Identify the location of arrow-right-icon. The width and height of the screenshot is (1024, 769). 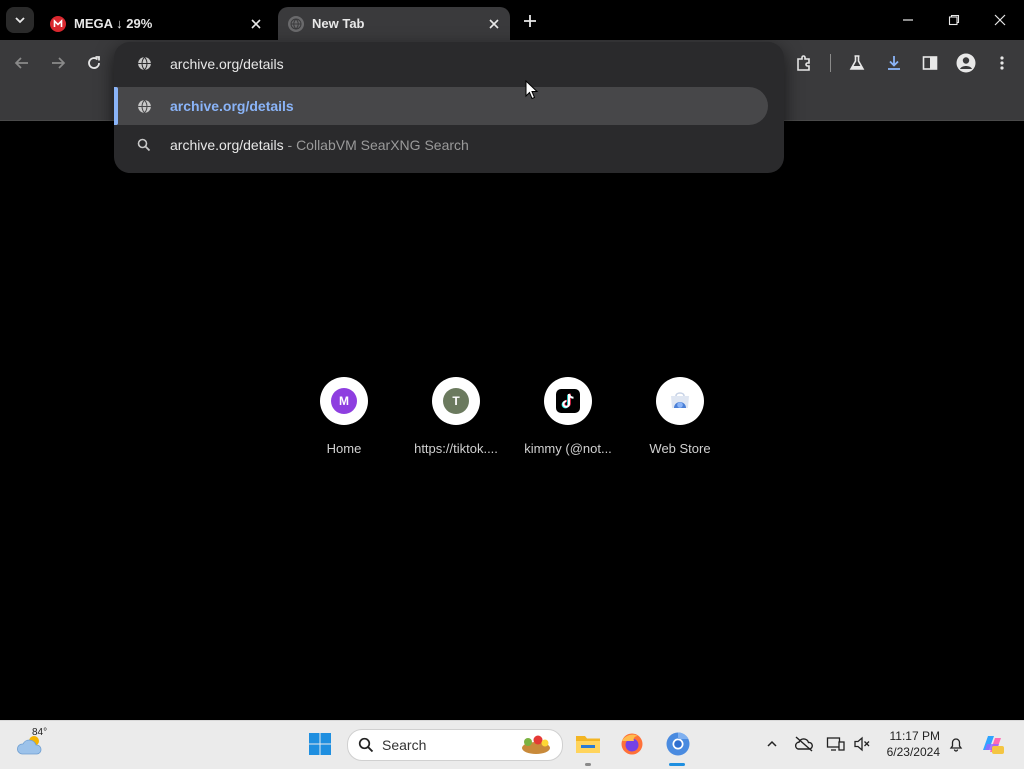
(59, 63).